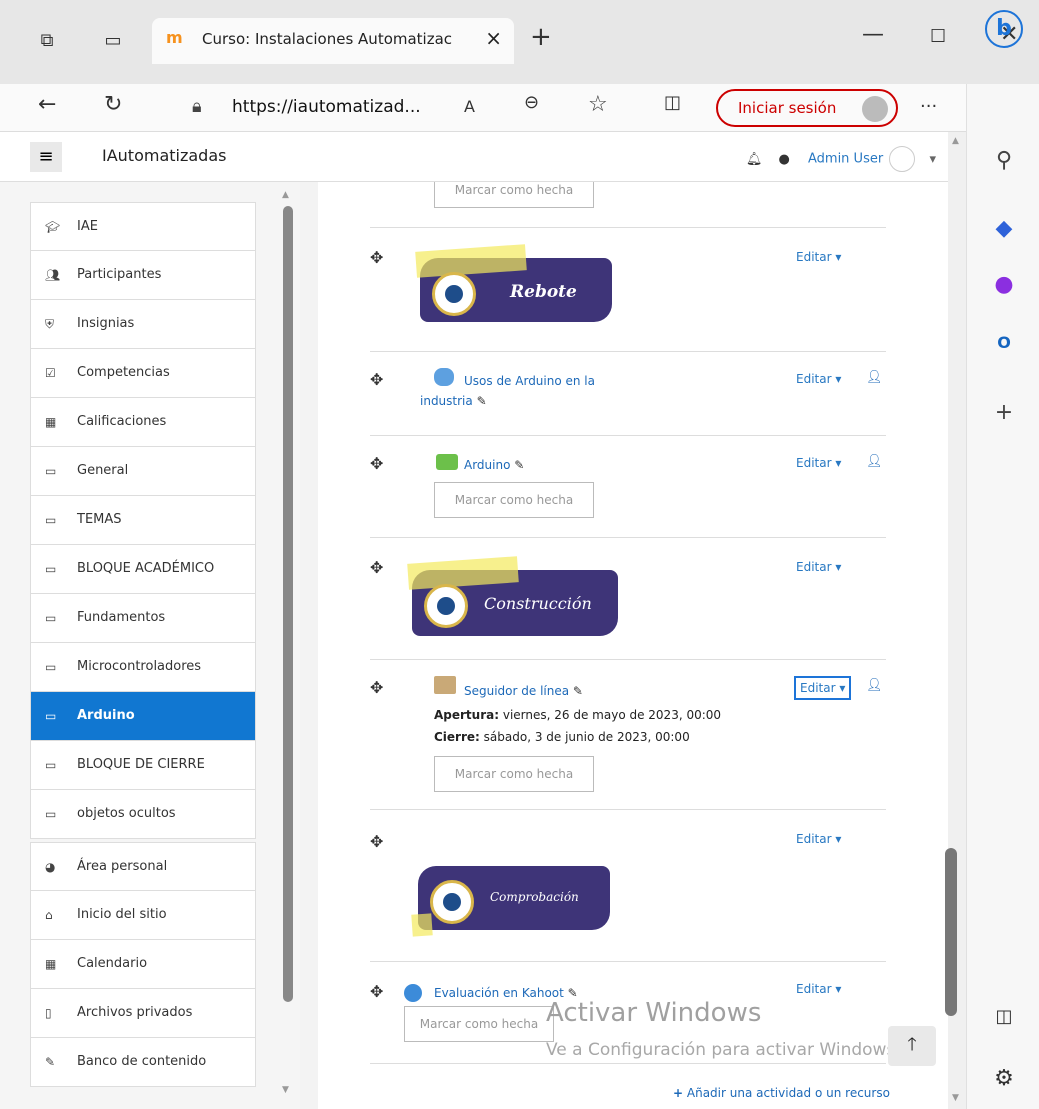 This screenshot has height=1109, width=1039. Describe the element at coordinates (143, 324) in the screenshot. I see `nav-item-insignias: ⛨ Insignias` at that location.